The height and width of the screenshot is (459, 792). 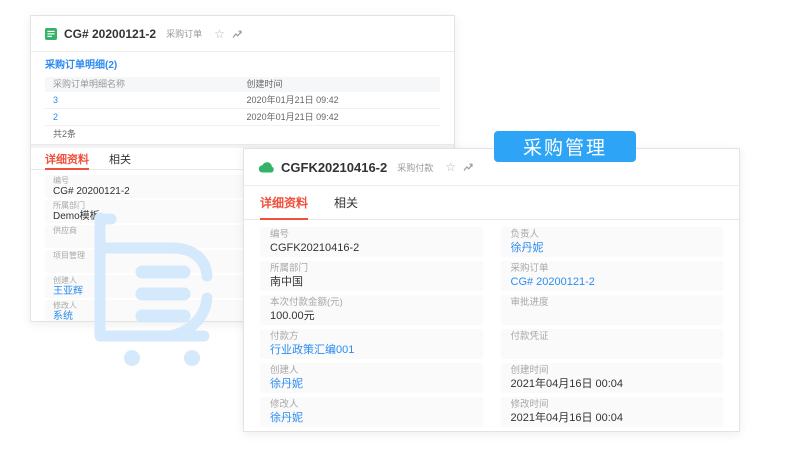 I want to click on field-creator: 创建人 徐丹妮, so click(x=371, y=378).